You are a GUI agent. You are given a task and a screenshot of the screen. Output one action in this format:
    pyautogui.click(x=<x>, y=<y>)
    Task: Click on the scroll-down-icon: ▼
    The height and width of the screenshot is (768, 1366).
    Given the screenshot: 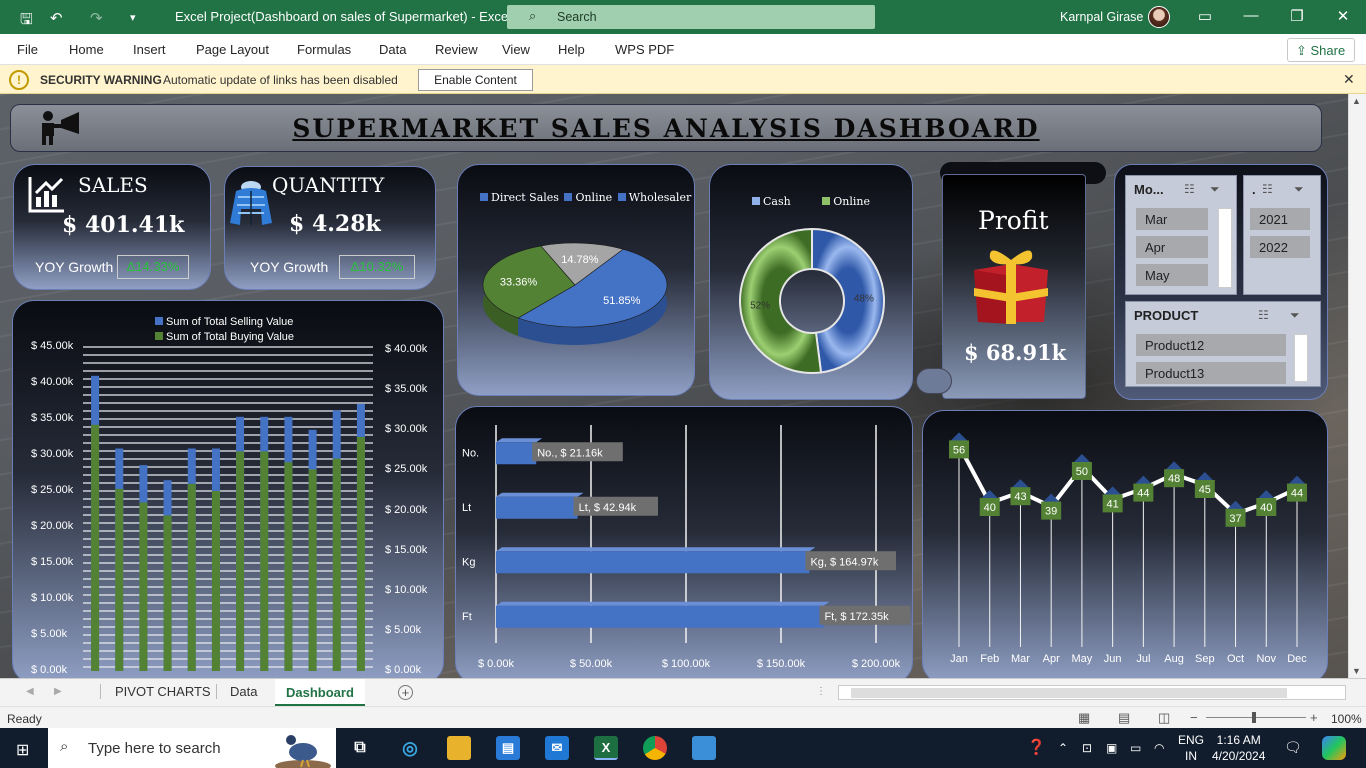 What is the action you would take?
    pyautogui.click(x=1356, y=671)
    